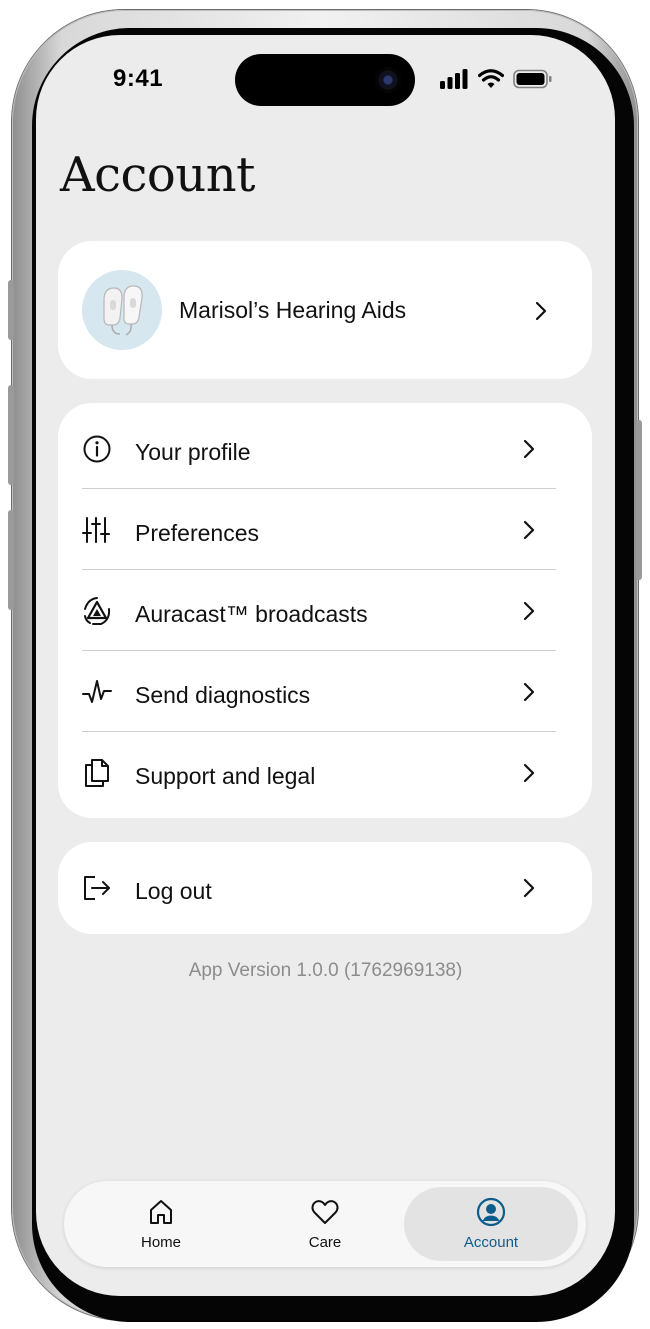 This screenshot has width=650, height=1329. Describe the element at coordinates (319, 448) in the screenshot. I see `menu-item-your-profile: Your profile` at that location.